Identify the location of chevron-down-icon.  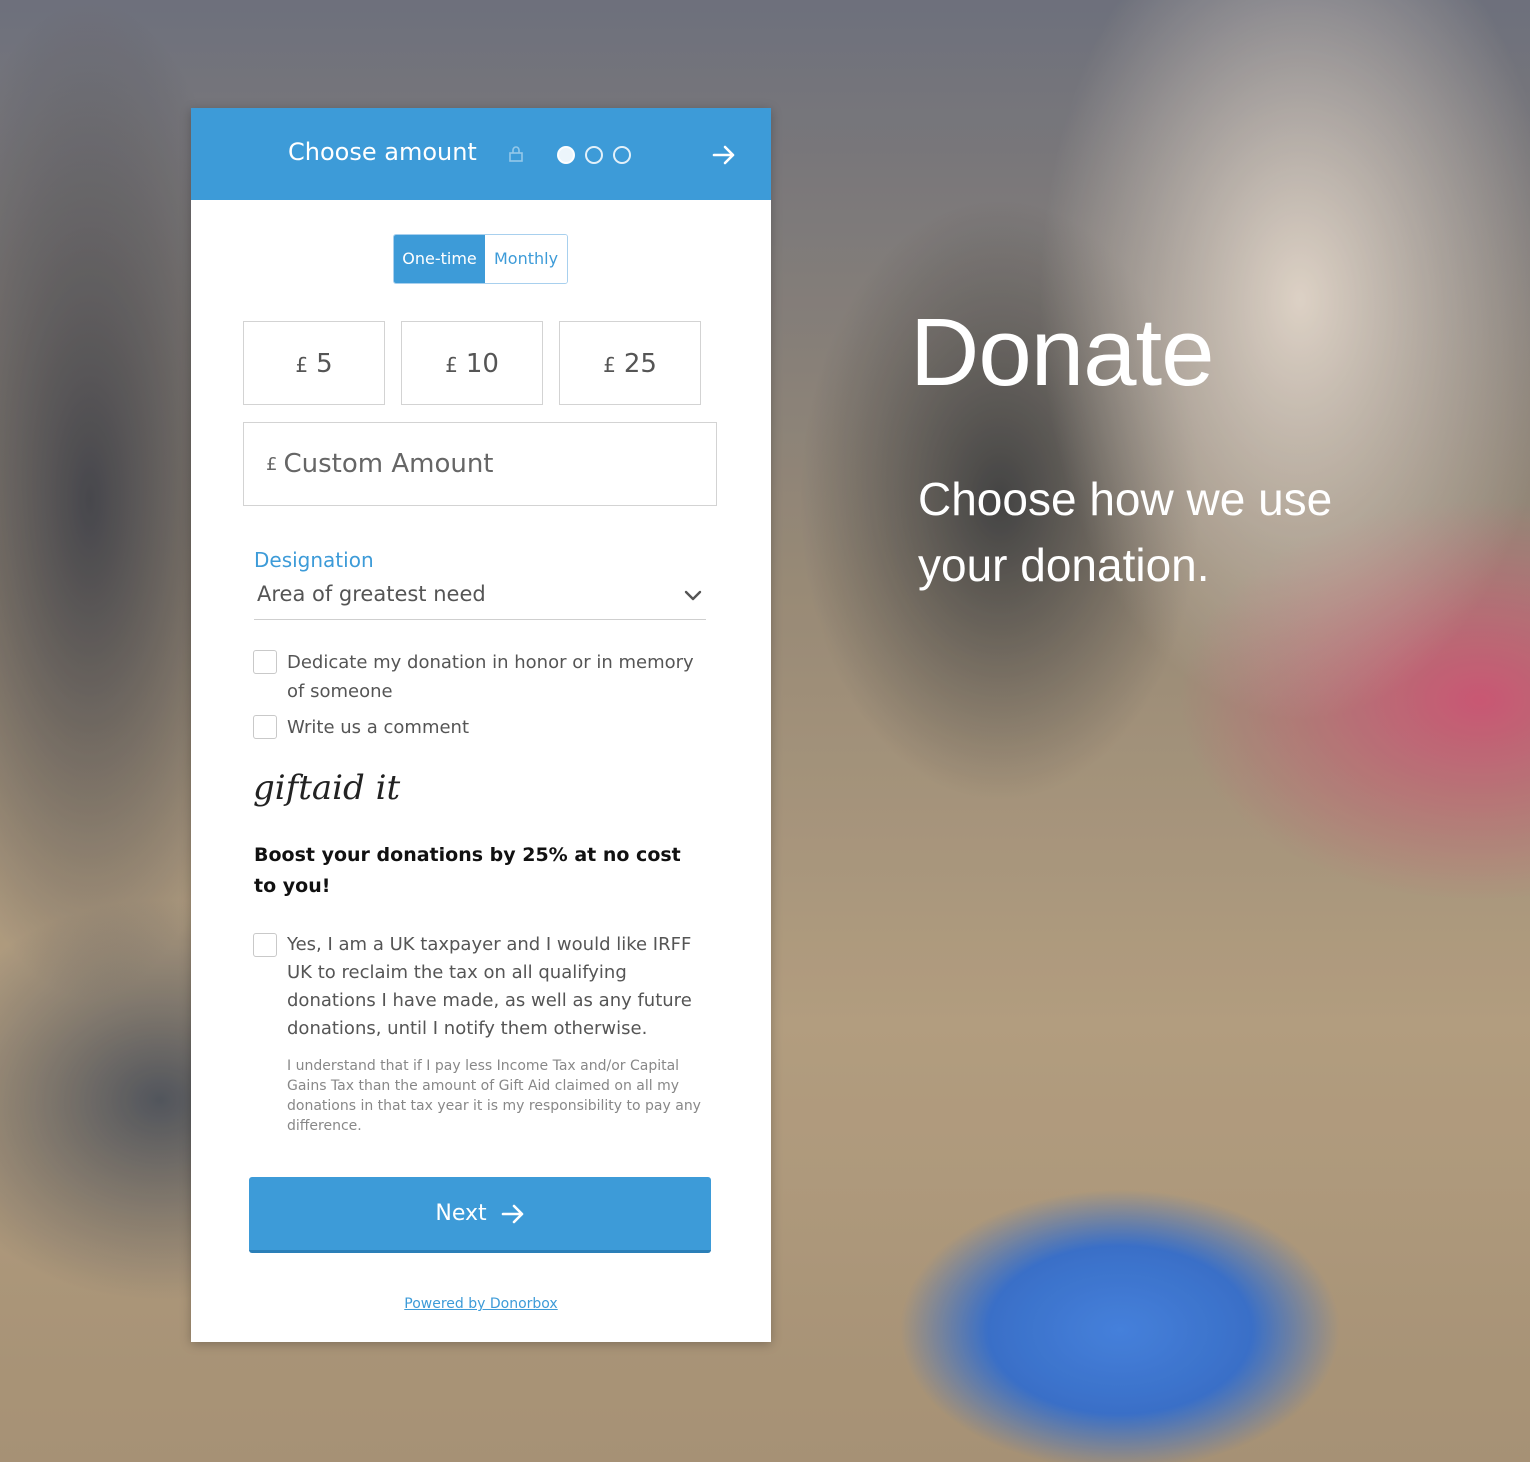
(693, 595).